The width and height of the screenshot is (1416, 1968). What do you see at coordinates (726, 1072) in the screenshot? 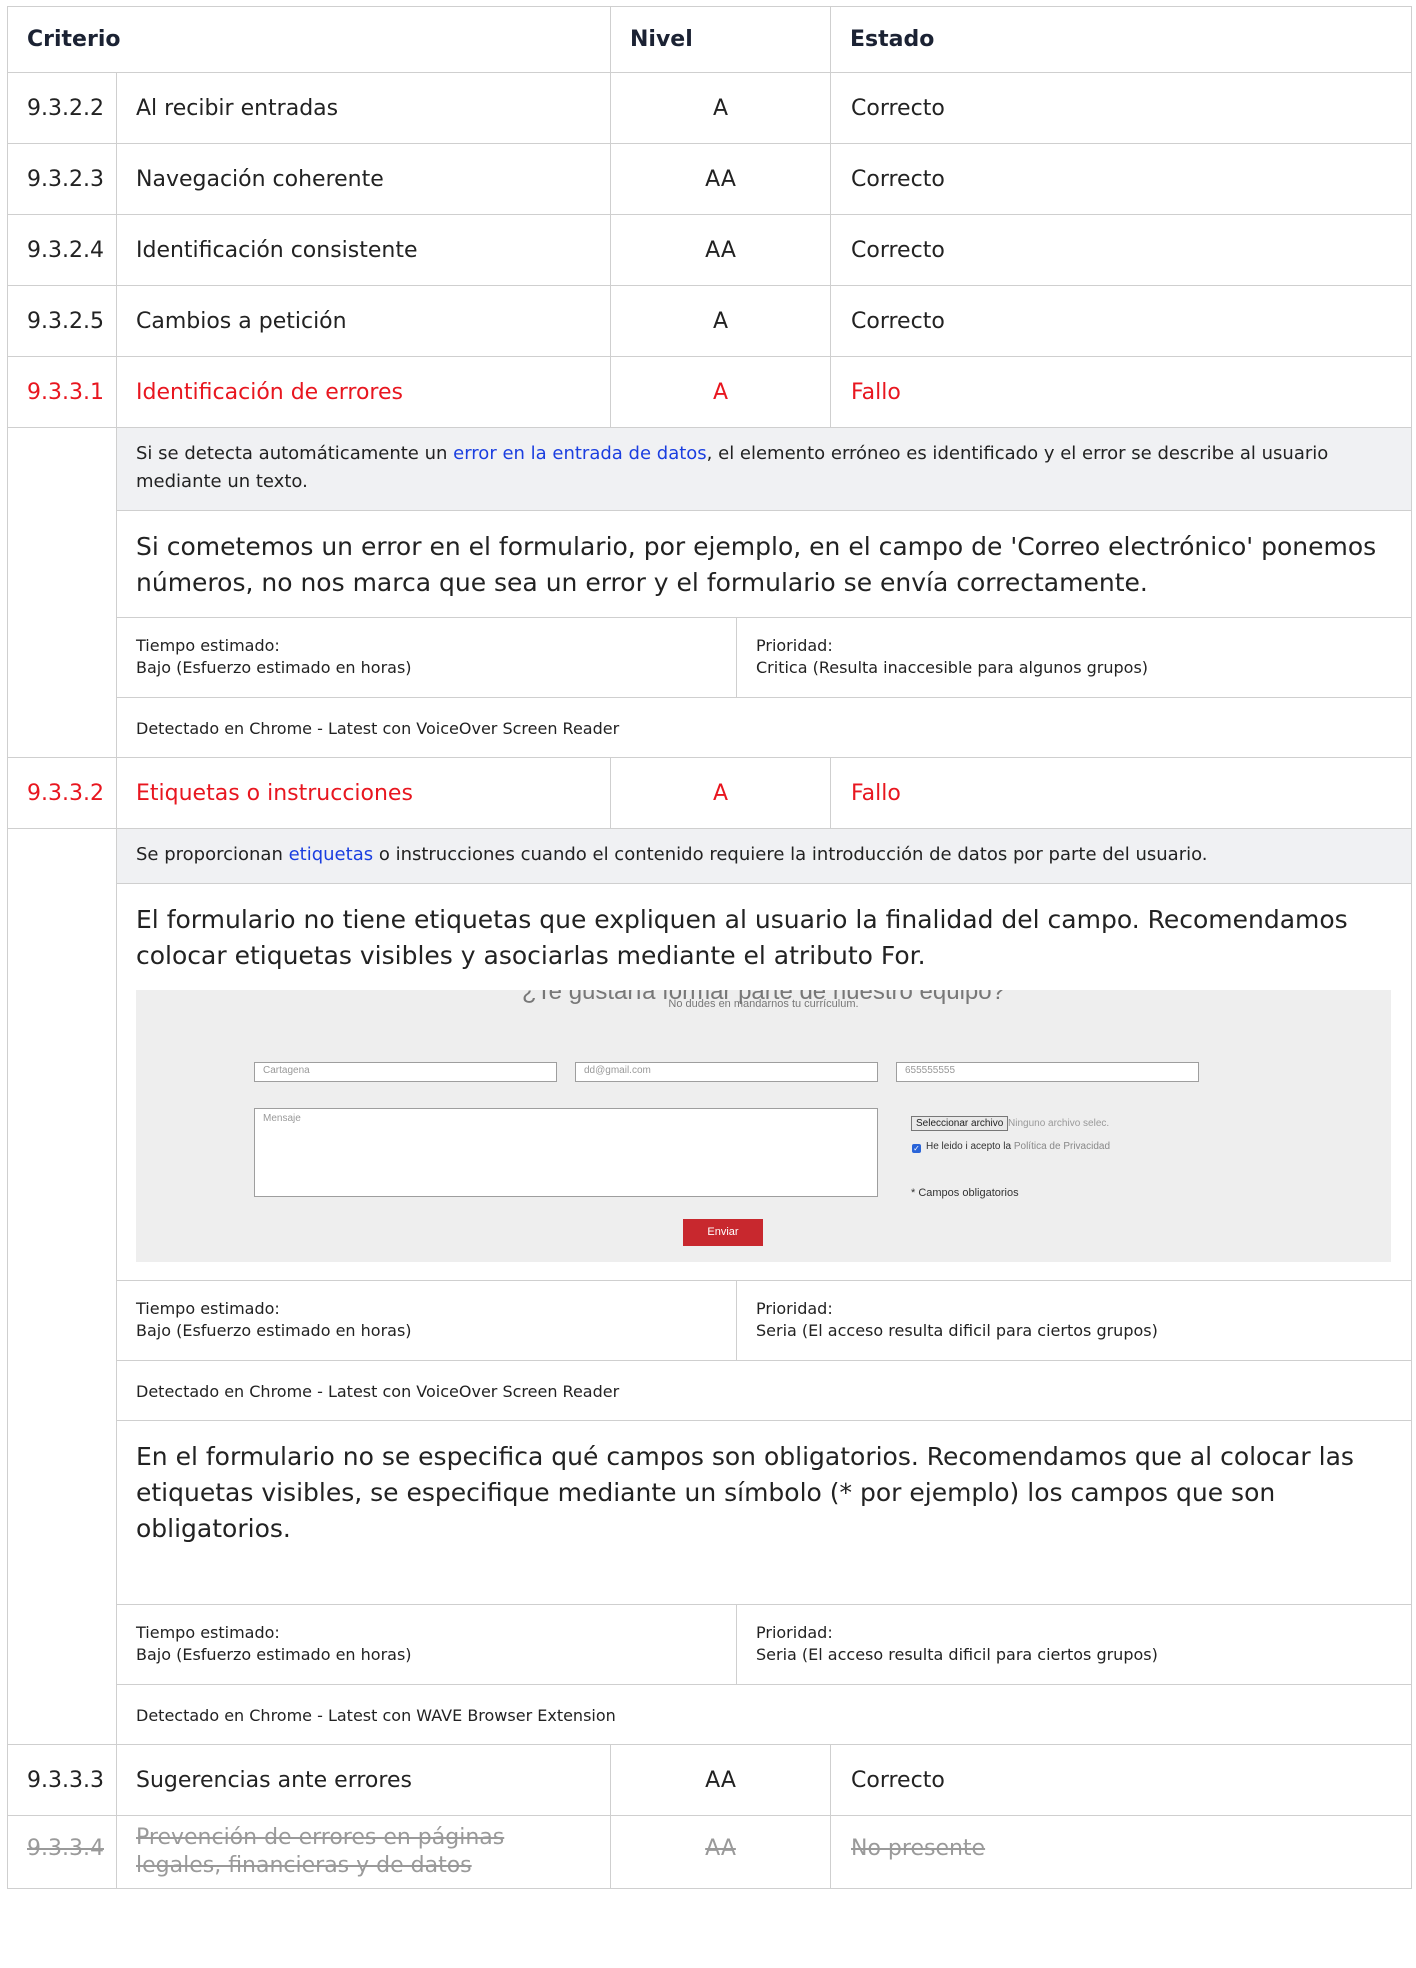
I see `email-field: dd@gmail.com` at bounding box center [726, 1072].